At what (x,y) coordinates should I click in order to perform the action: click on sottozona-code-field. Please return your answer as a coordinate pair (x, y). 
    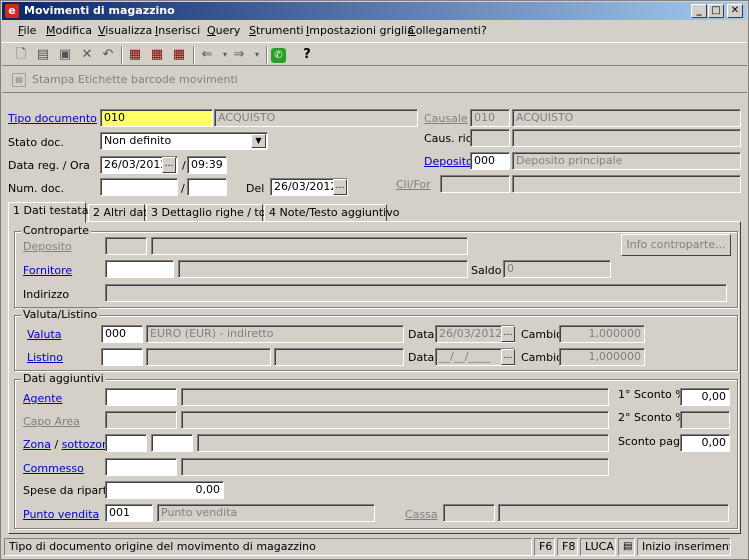
    Looking at the image, I should click on (172, 443).